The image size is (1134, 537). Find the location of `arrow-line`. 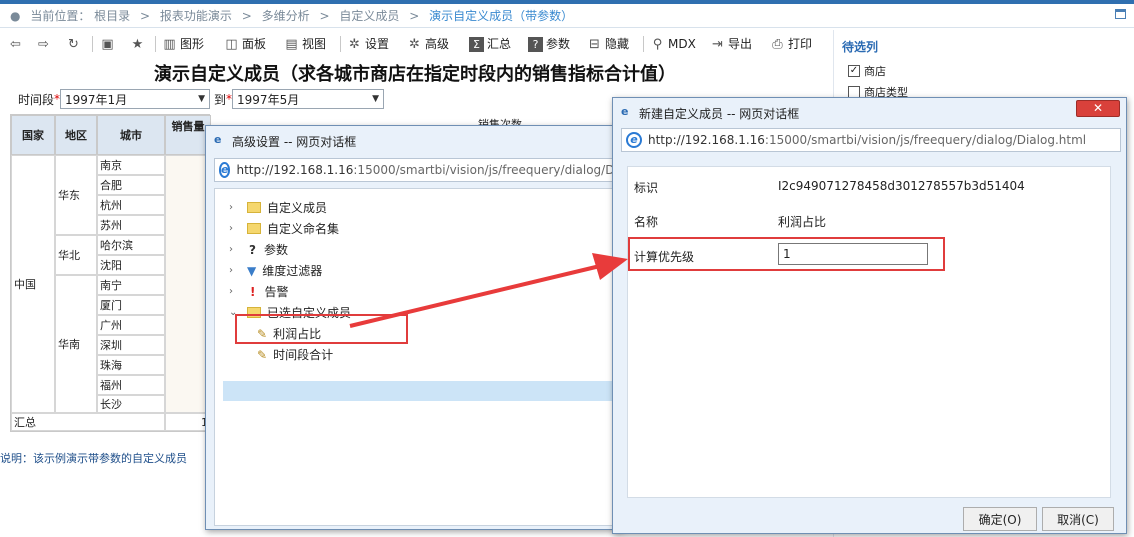

arrow-line is located at coordinates (475, 296).